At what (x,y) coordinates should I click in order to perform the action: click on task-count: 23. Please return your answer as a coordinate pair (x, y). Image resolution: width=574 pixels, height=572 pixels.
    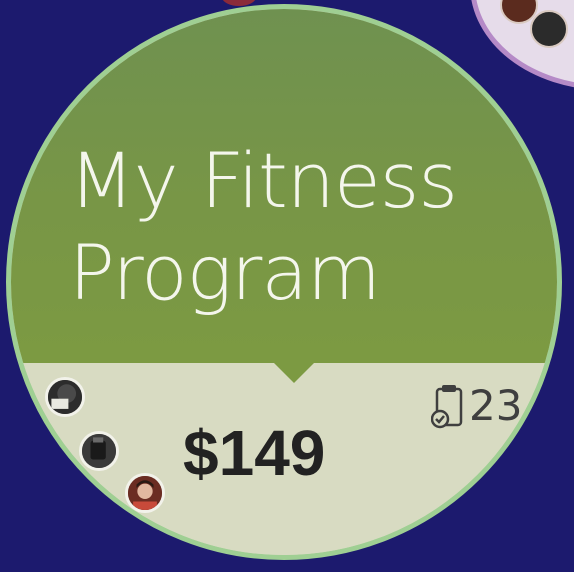
    Looking at the image, I should click on (476, 406).